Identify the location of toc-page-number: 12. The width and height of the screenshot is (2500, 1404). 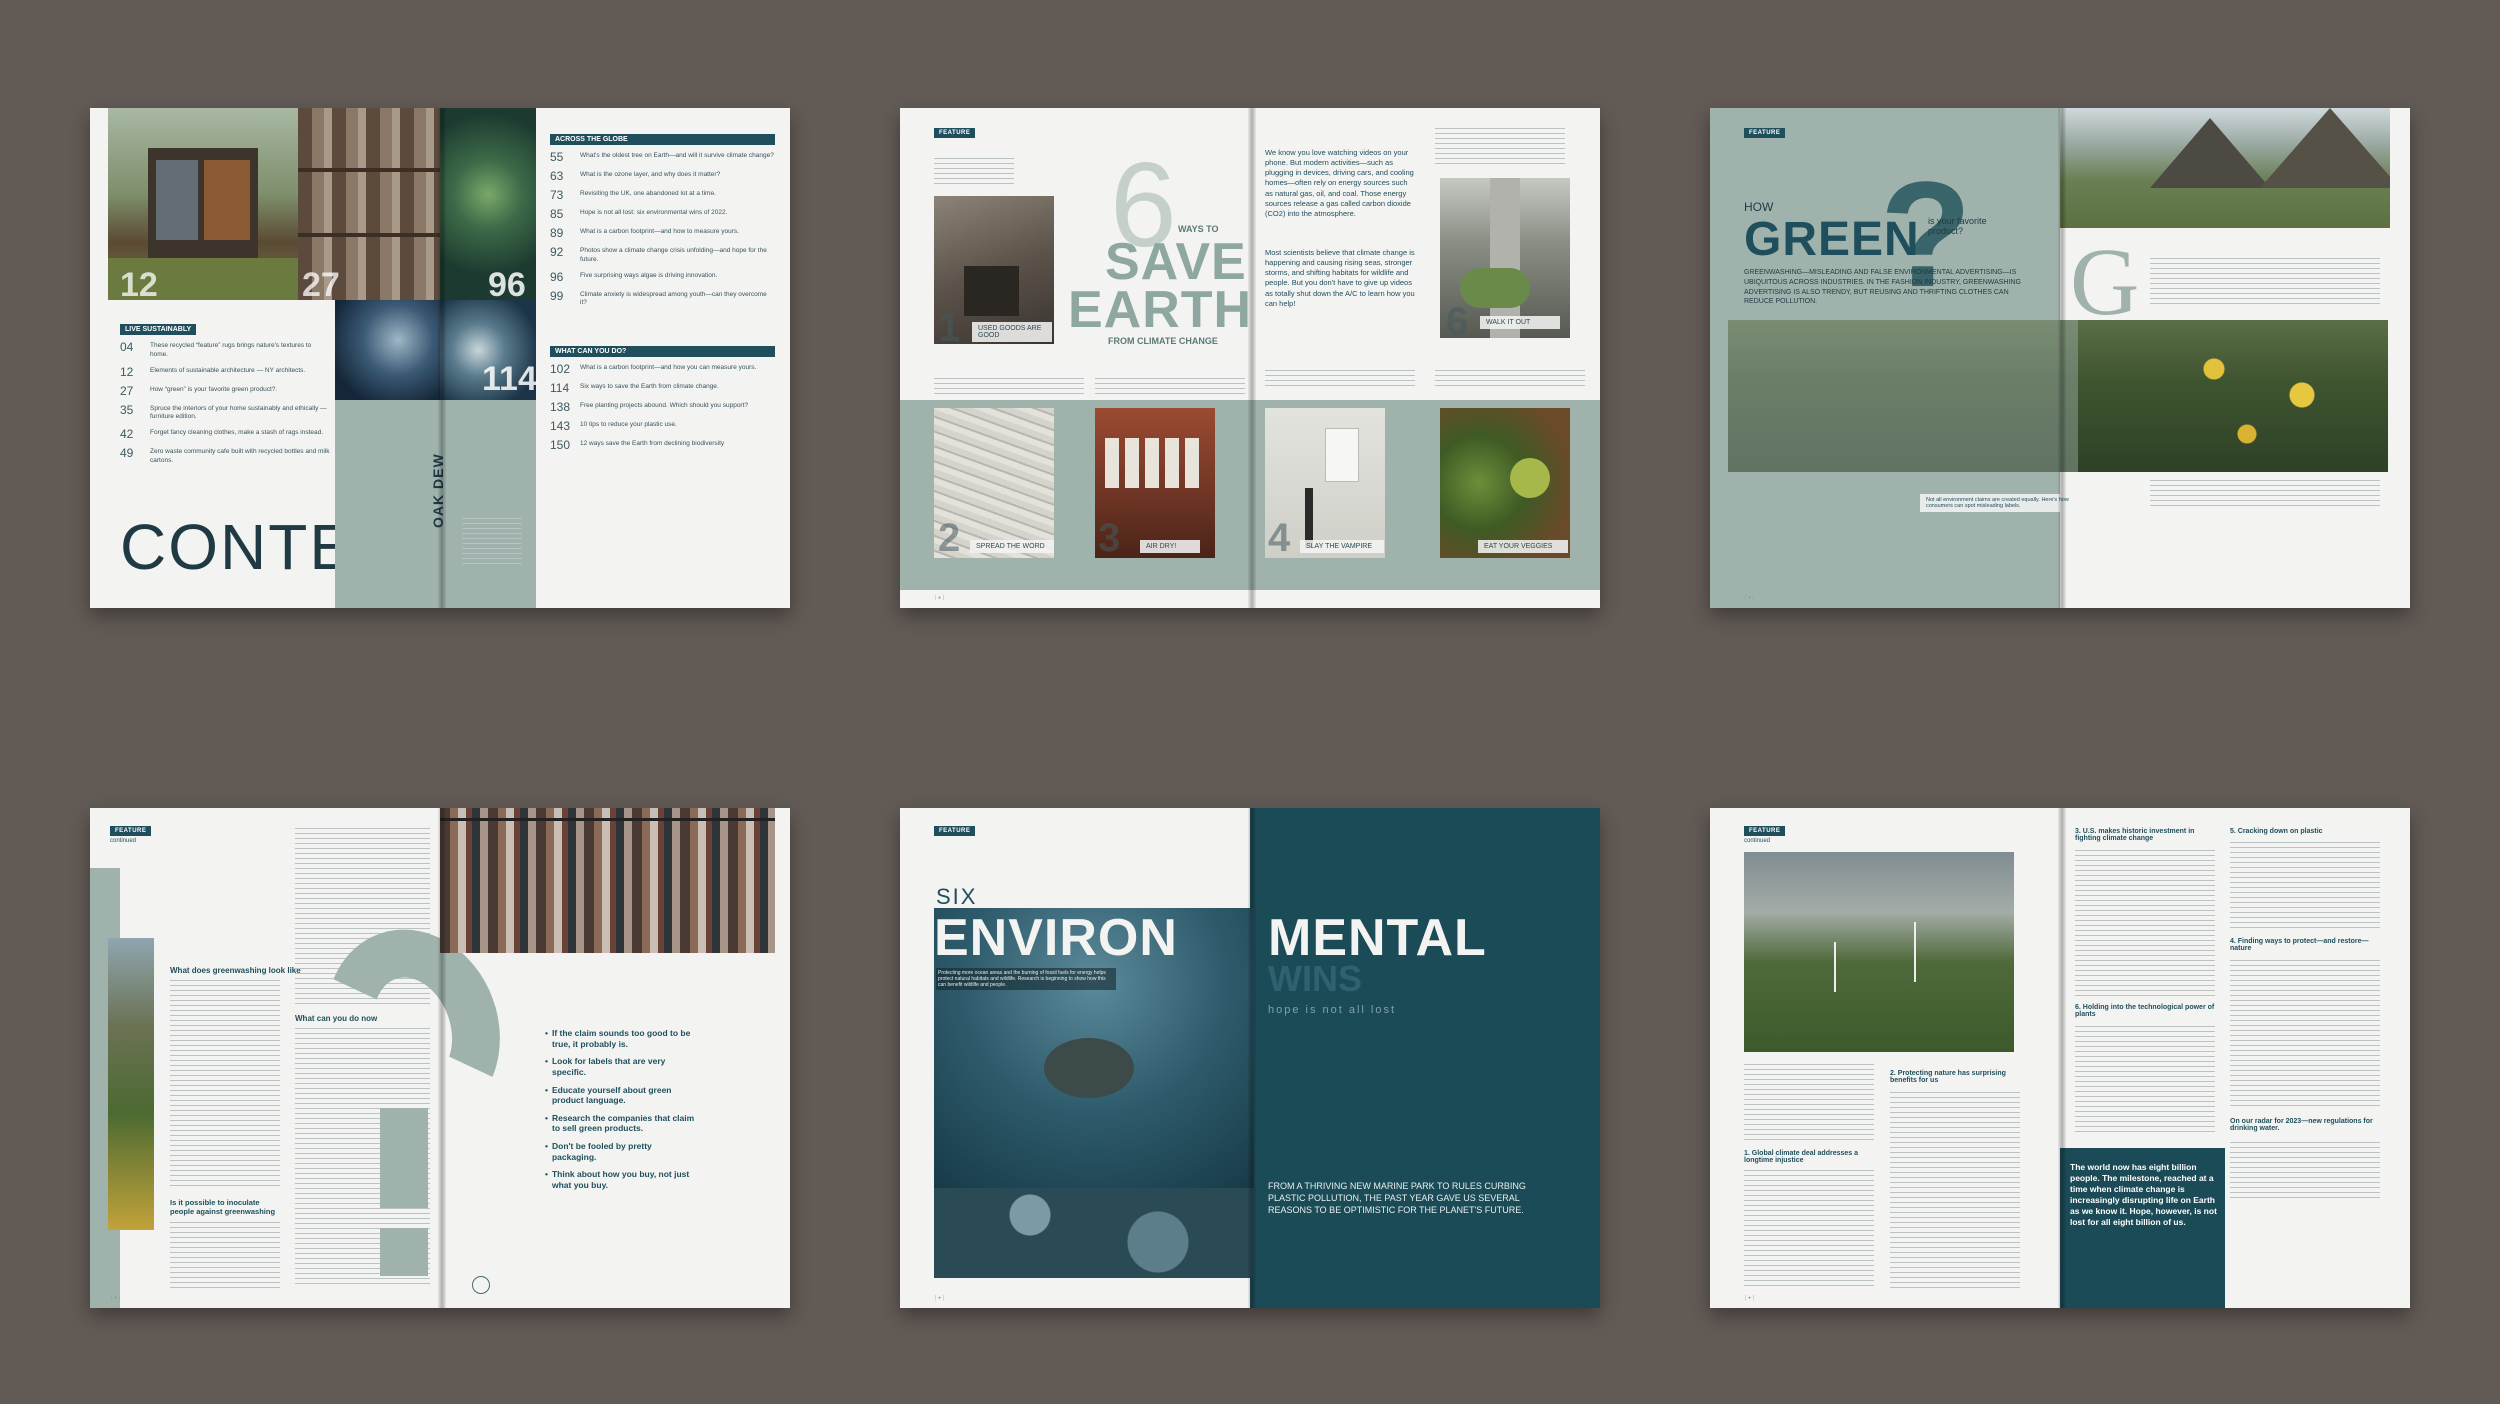
(127, 371).